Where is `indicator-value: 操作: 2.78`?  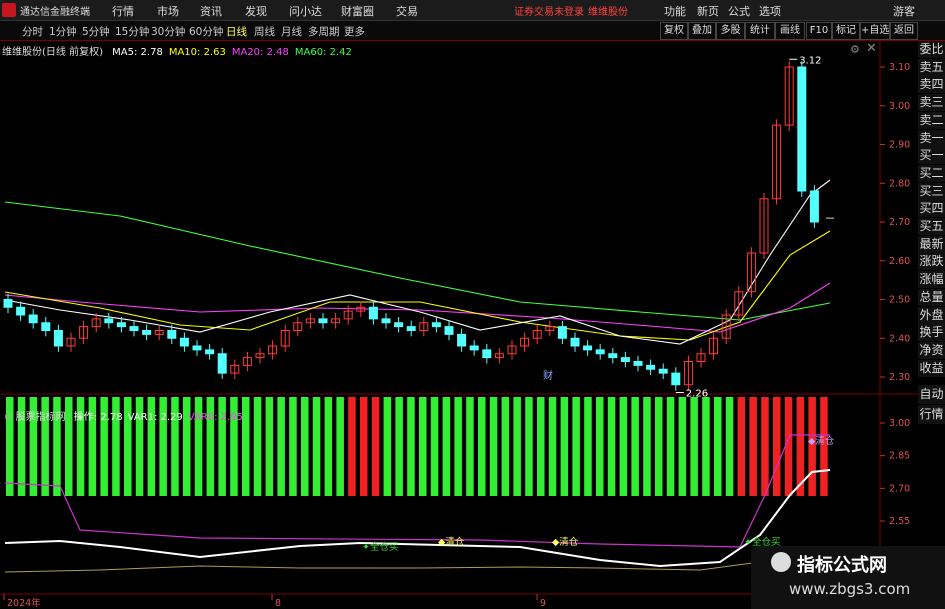 indicator-value: 操作: 2.78 is located at coordinates (98, 417).